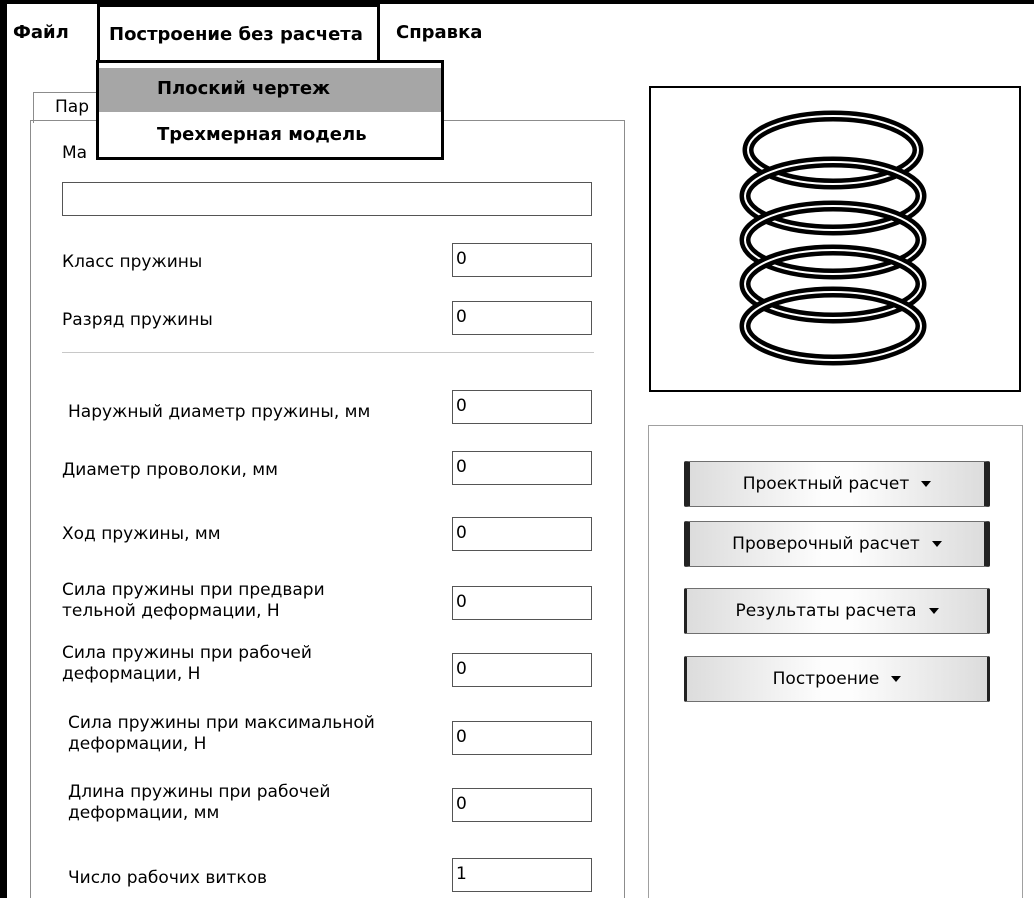 This screenshot has height=898, width=1034. What do you see at coordinates (193, 590) in the screenshot?
I see `pre-force-label-line1: Сила пружины при предвари` at bounding box center [193, 590].